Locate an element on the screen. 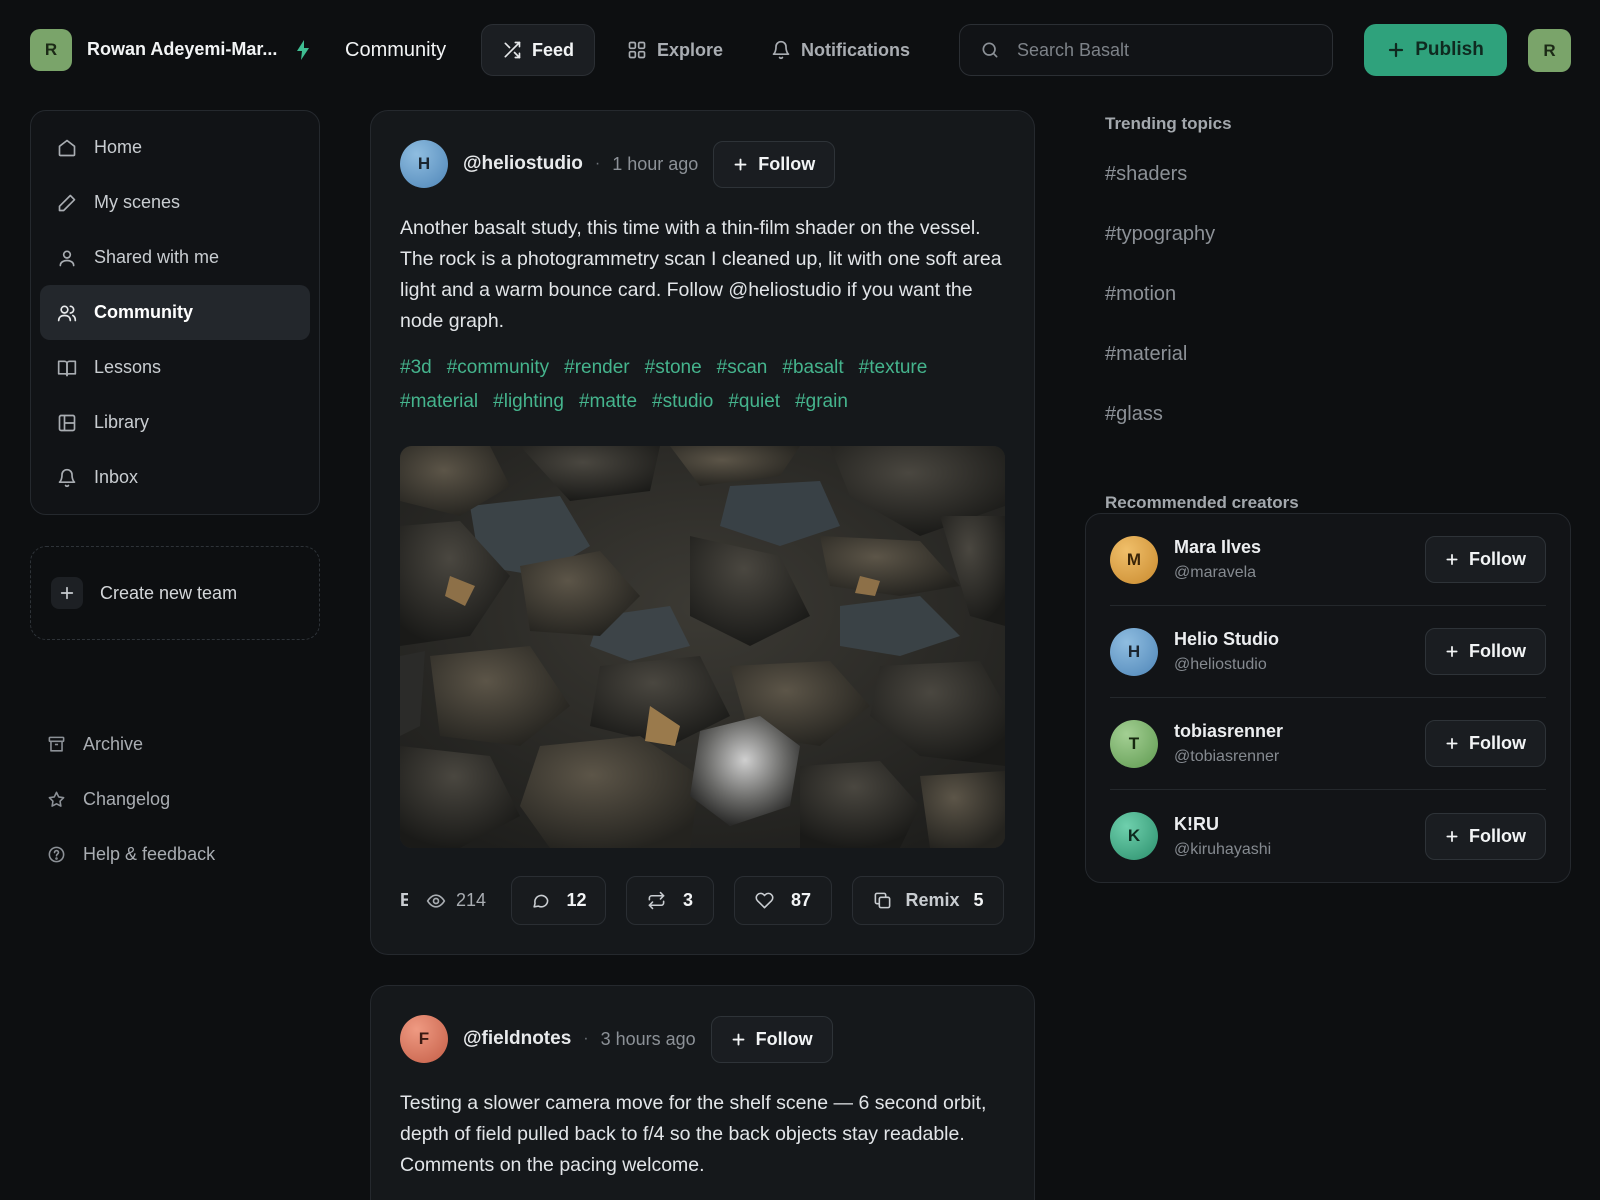 The height and width of the screenshot is (1200, 1600). sidebar-item-label: My scenes is located at coordinates (137, 202).